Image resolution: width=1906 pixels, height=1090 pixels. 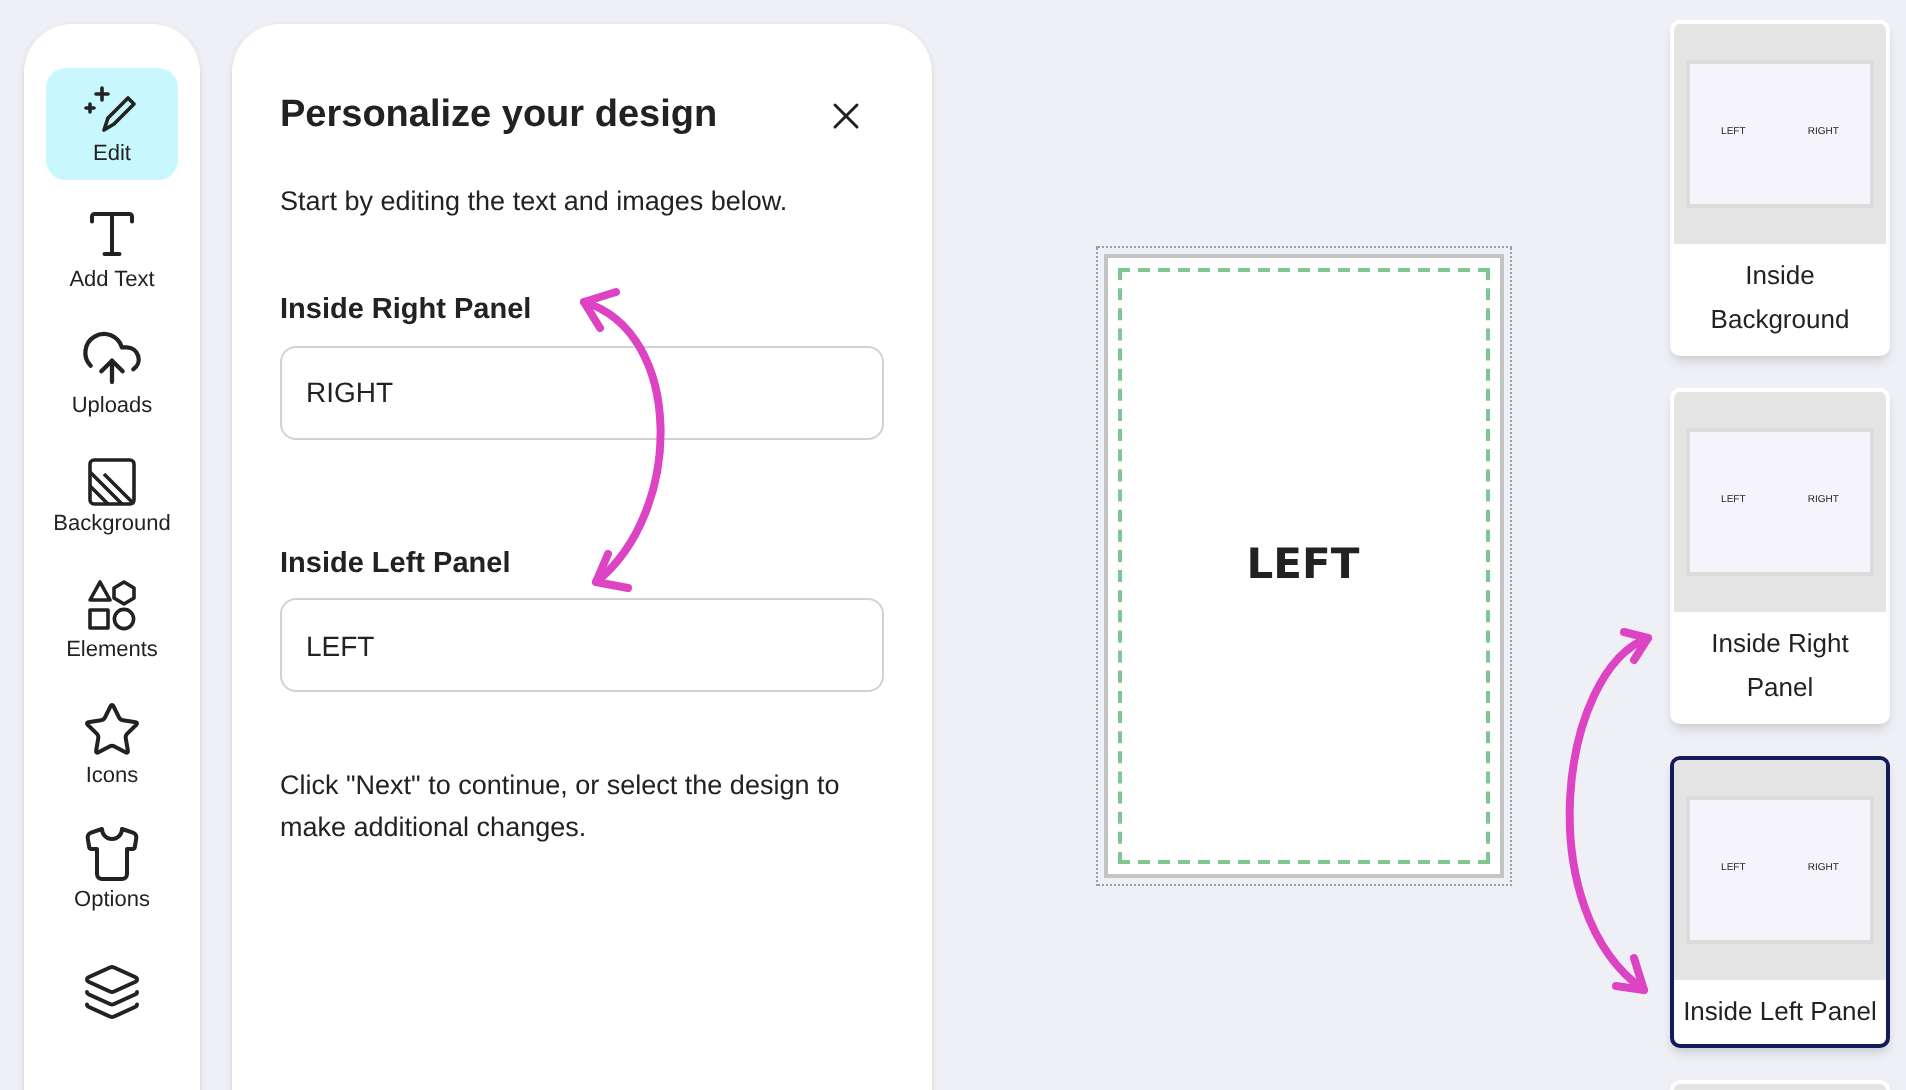 What do you see at coordinates (112, 358) in the screenshot?
I see `upload-icon` at bounding box center [112, 358].